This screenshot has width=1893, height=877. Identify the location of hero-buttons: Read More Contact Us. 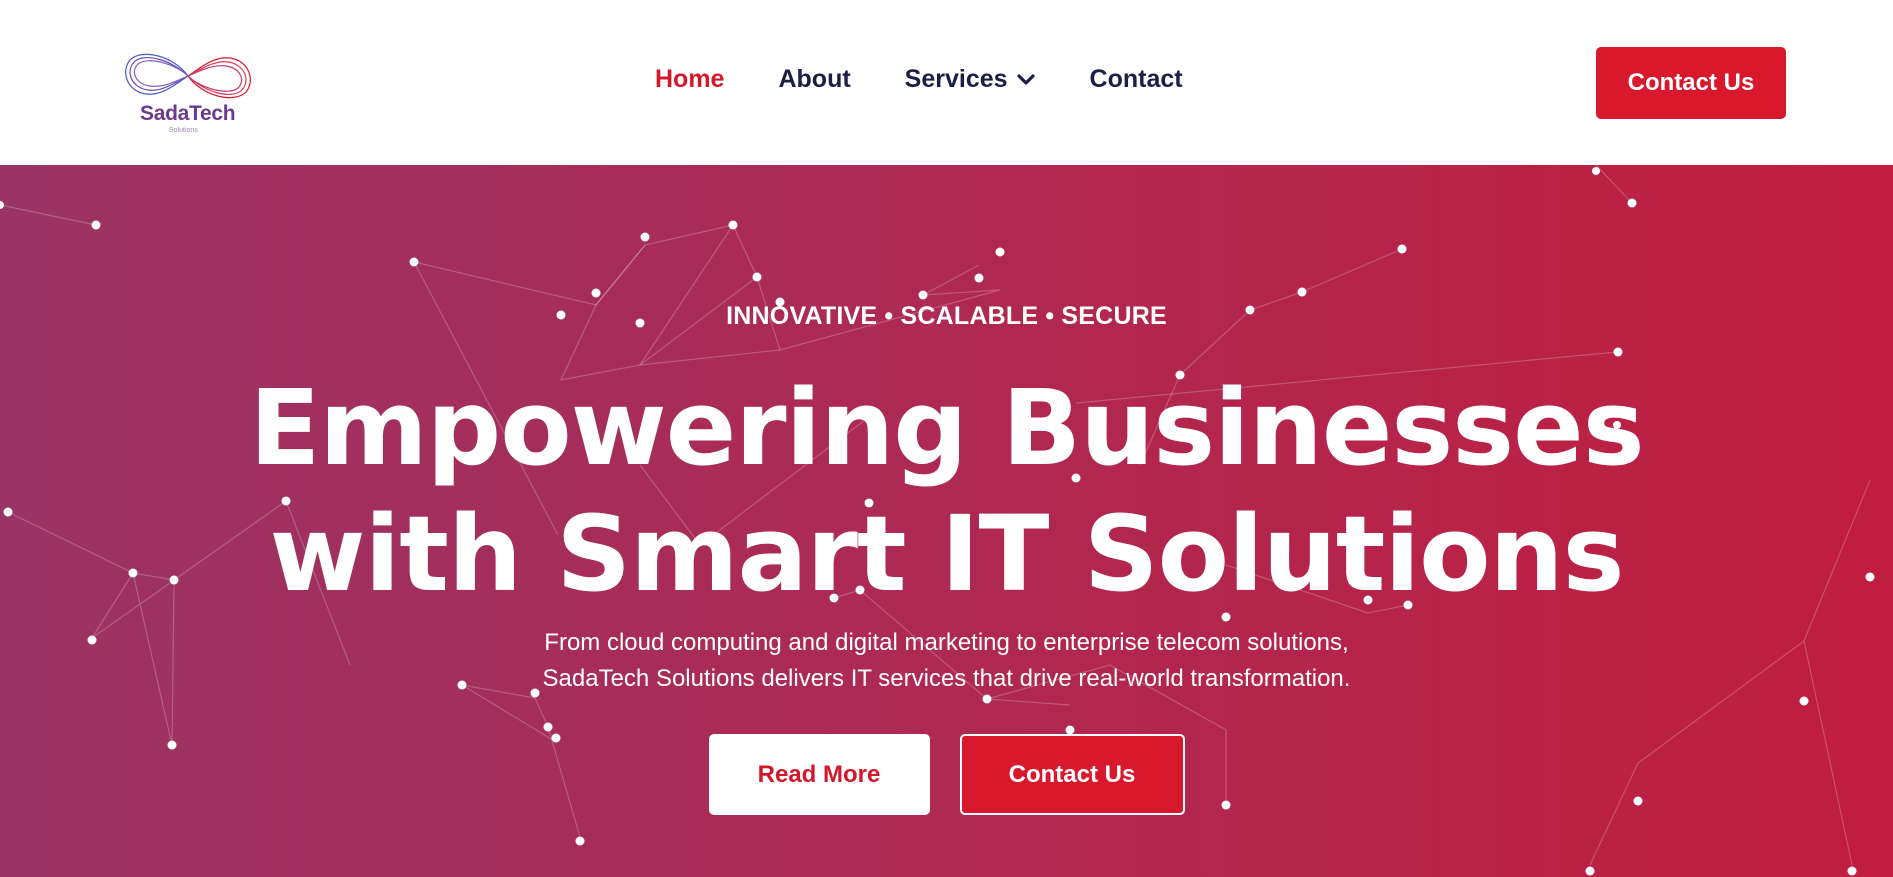
(946, 774).